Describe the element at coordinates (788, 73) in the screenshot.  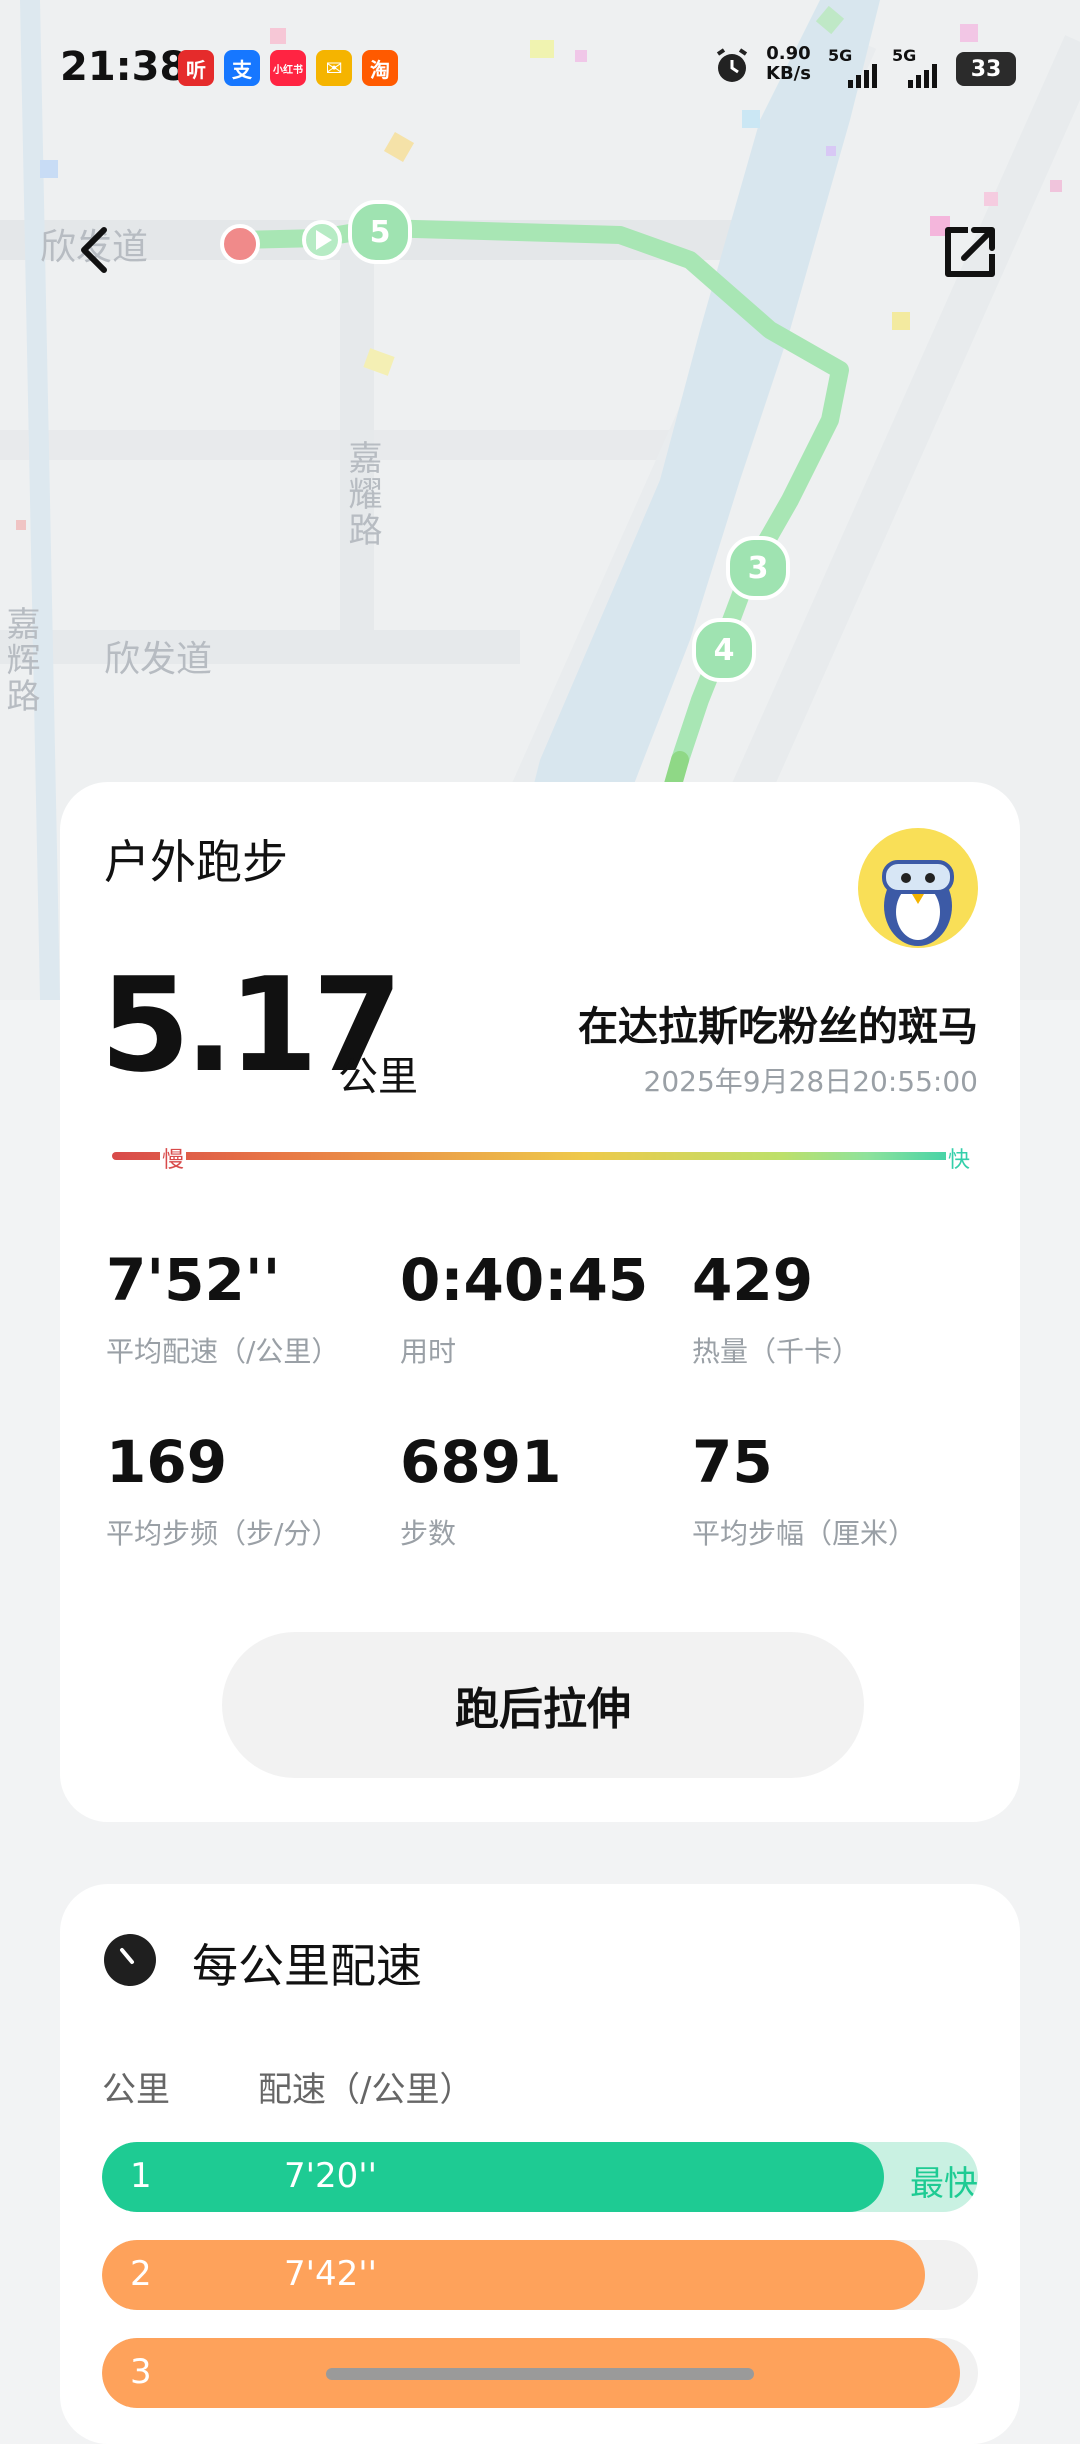
I see `net-speed-unit: KB/s` at that location.